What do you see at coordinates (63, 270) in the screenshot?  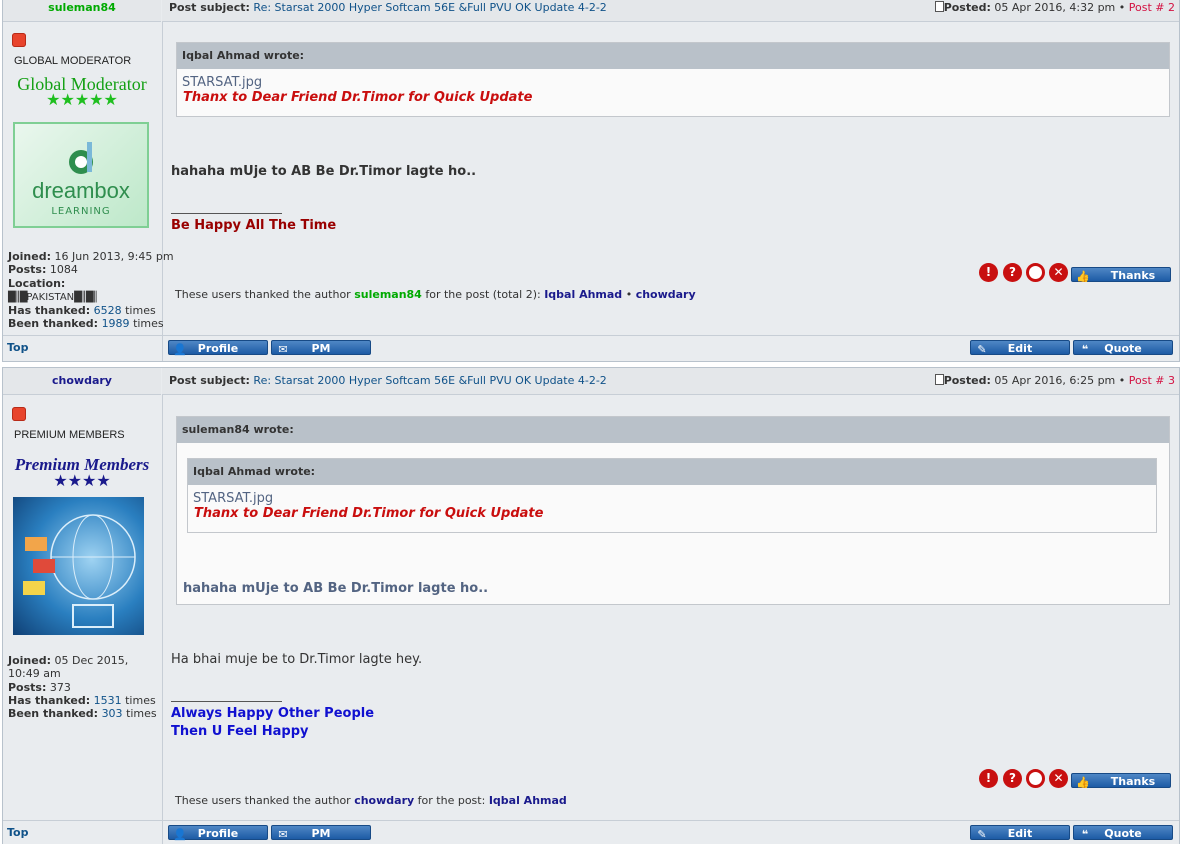 I see `posts-value: 1084` at bounding box center [63, 270].